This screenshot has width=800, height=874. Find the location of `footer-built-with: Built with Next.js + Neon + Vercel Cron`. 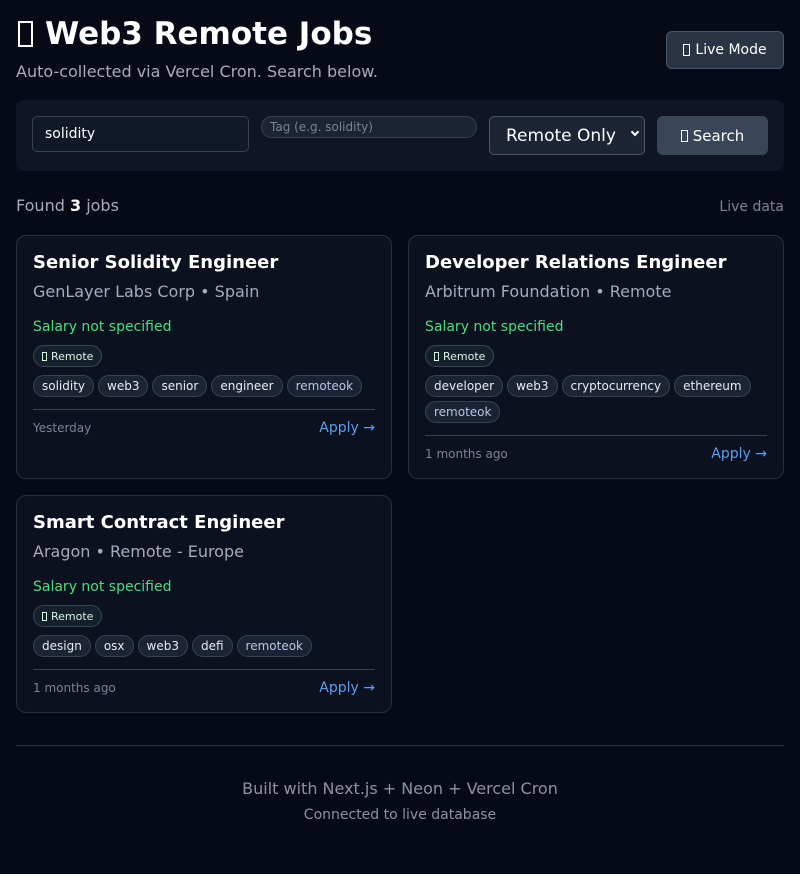

footer-built-with: Built with Next.js + Neon + Vercel Cron is located at coordinates (400, 788).